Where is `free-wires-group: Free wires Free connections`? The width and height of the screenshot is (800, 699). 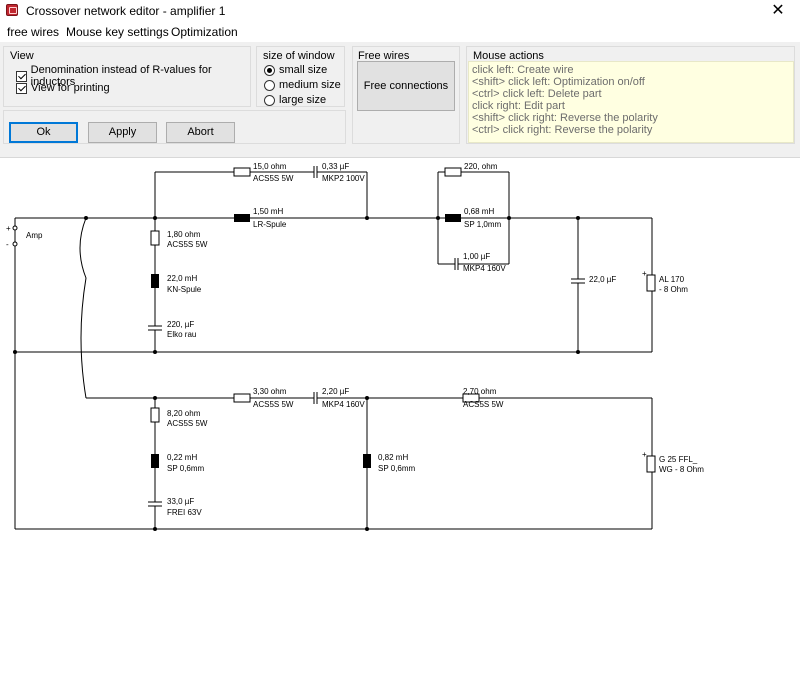
free-wires-group: Free wires Free connections is located at coordinates (406, 95).